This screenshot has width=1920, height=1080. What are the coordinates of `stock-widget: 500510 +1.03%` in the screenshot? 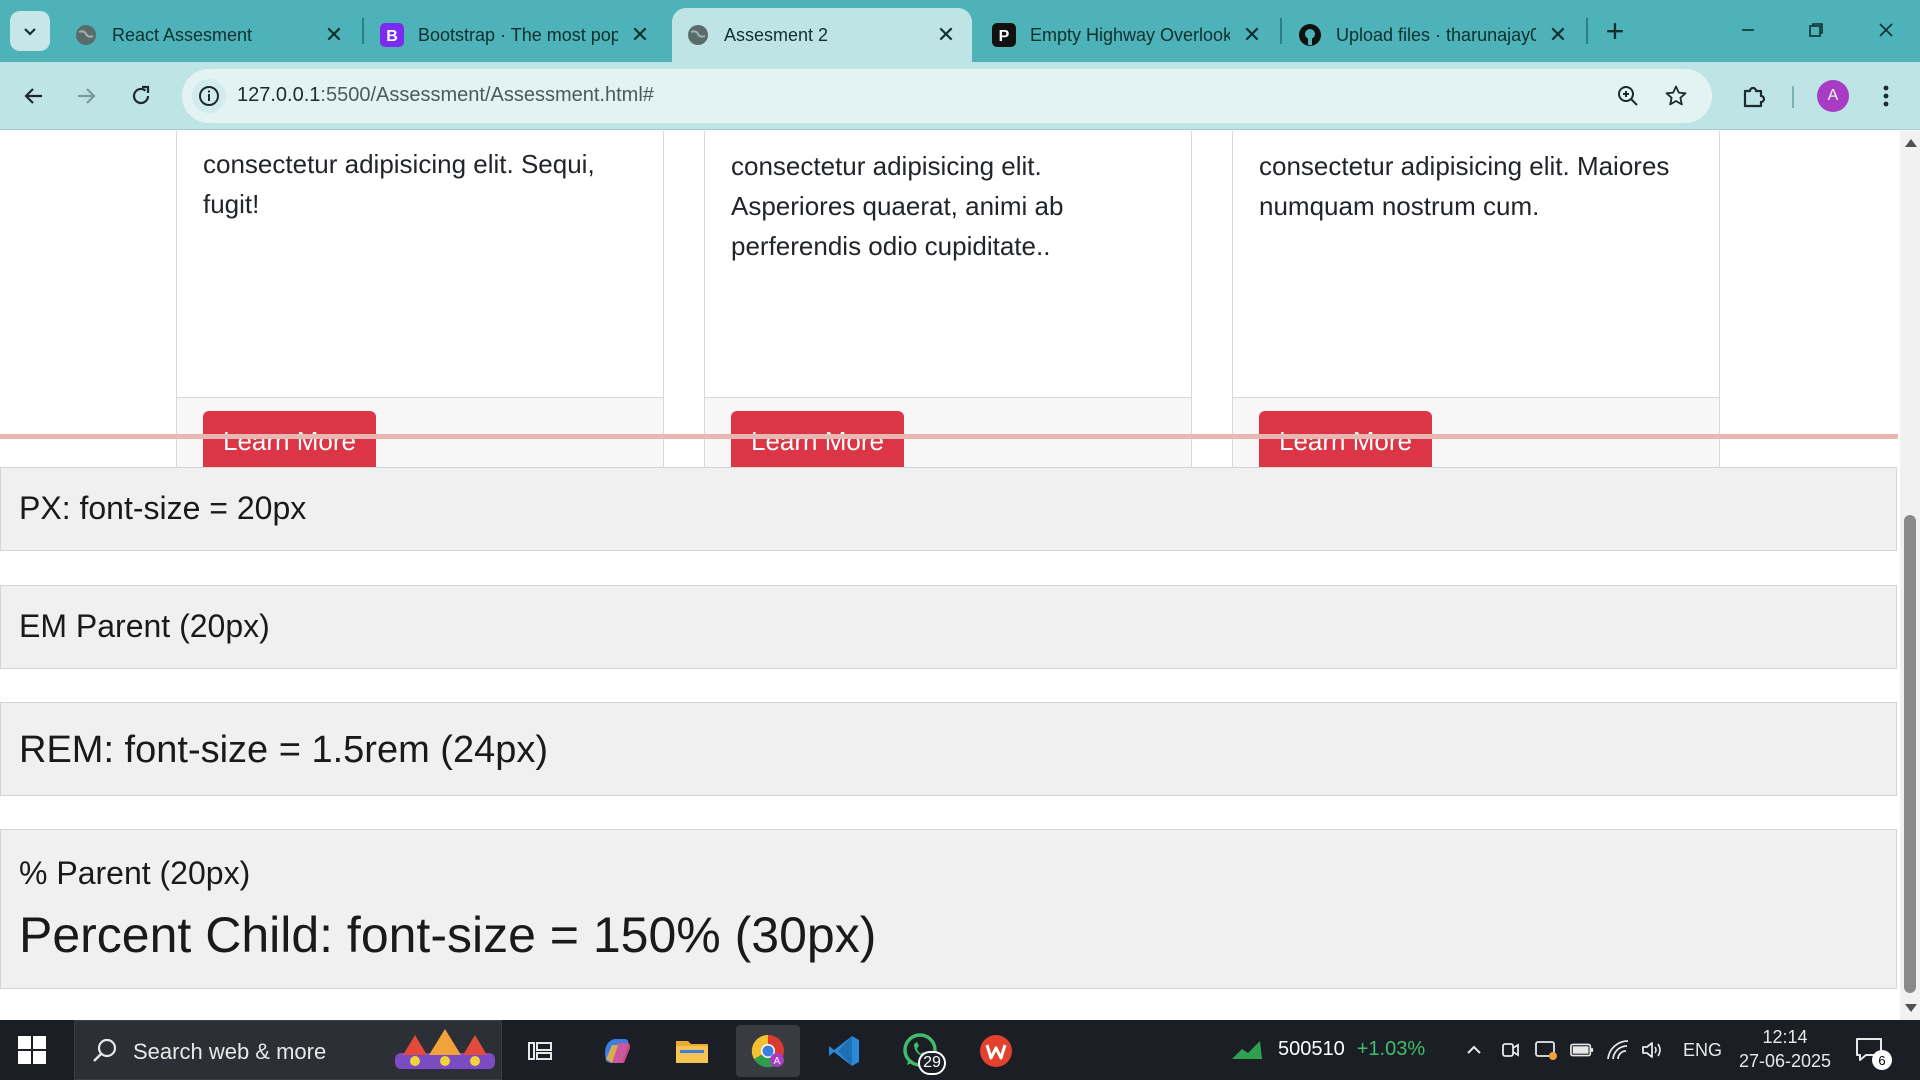 It's located at (1327, 1049).